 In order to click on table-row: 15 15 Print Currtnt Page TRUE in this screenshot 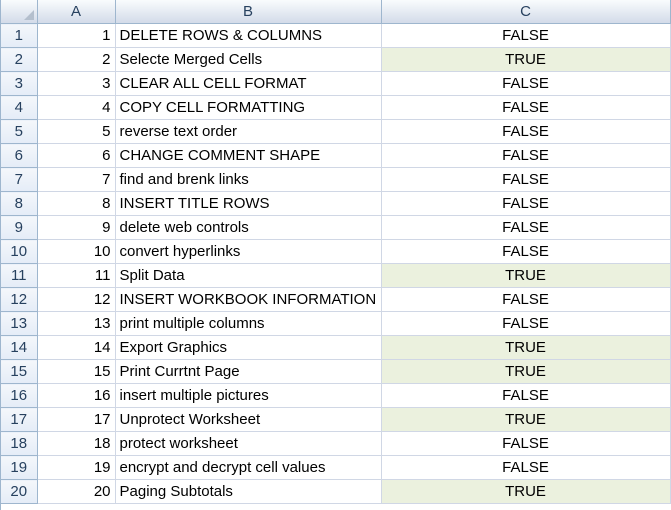, I will do `click(336, 371)`.